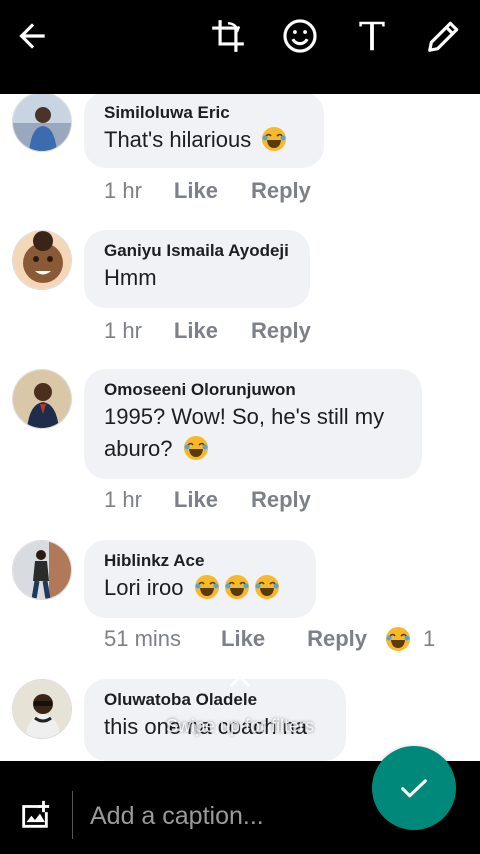  Describe the element at coordinates (197, 269) in the screenshot. I see `comment-bubble: Ganiyu Ismaila Ayodeji Hmm` at that location.